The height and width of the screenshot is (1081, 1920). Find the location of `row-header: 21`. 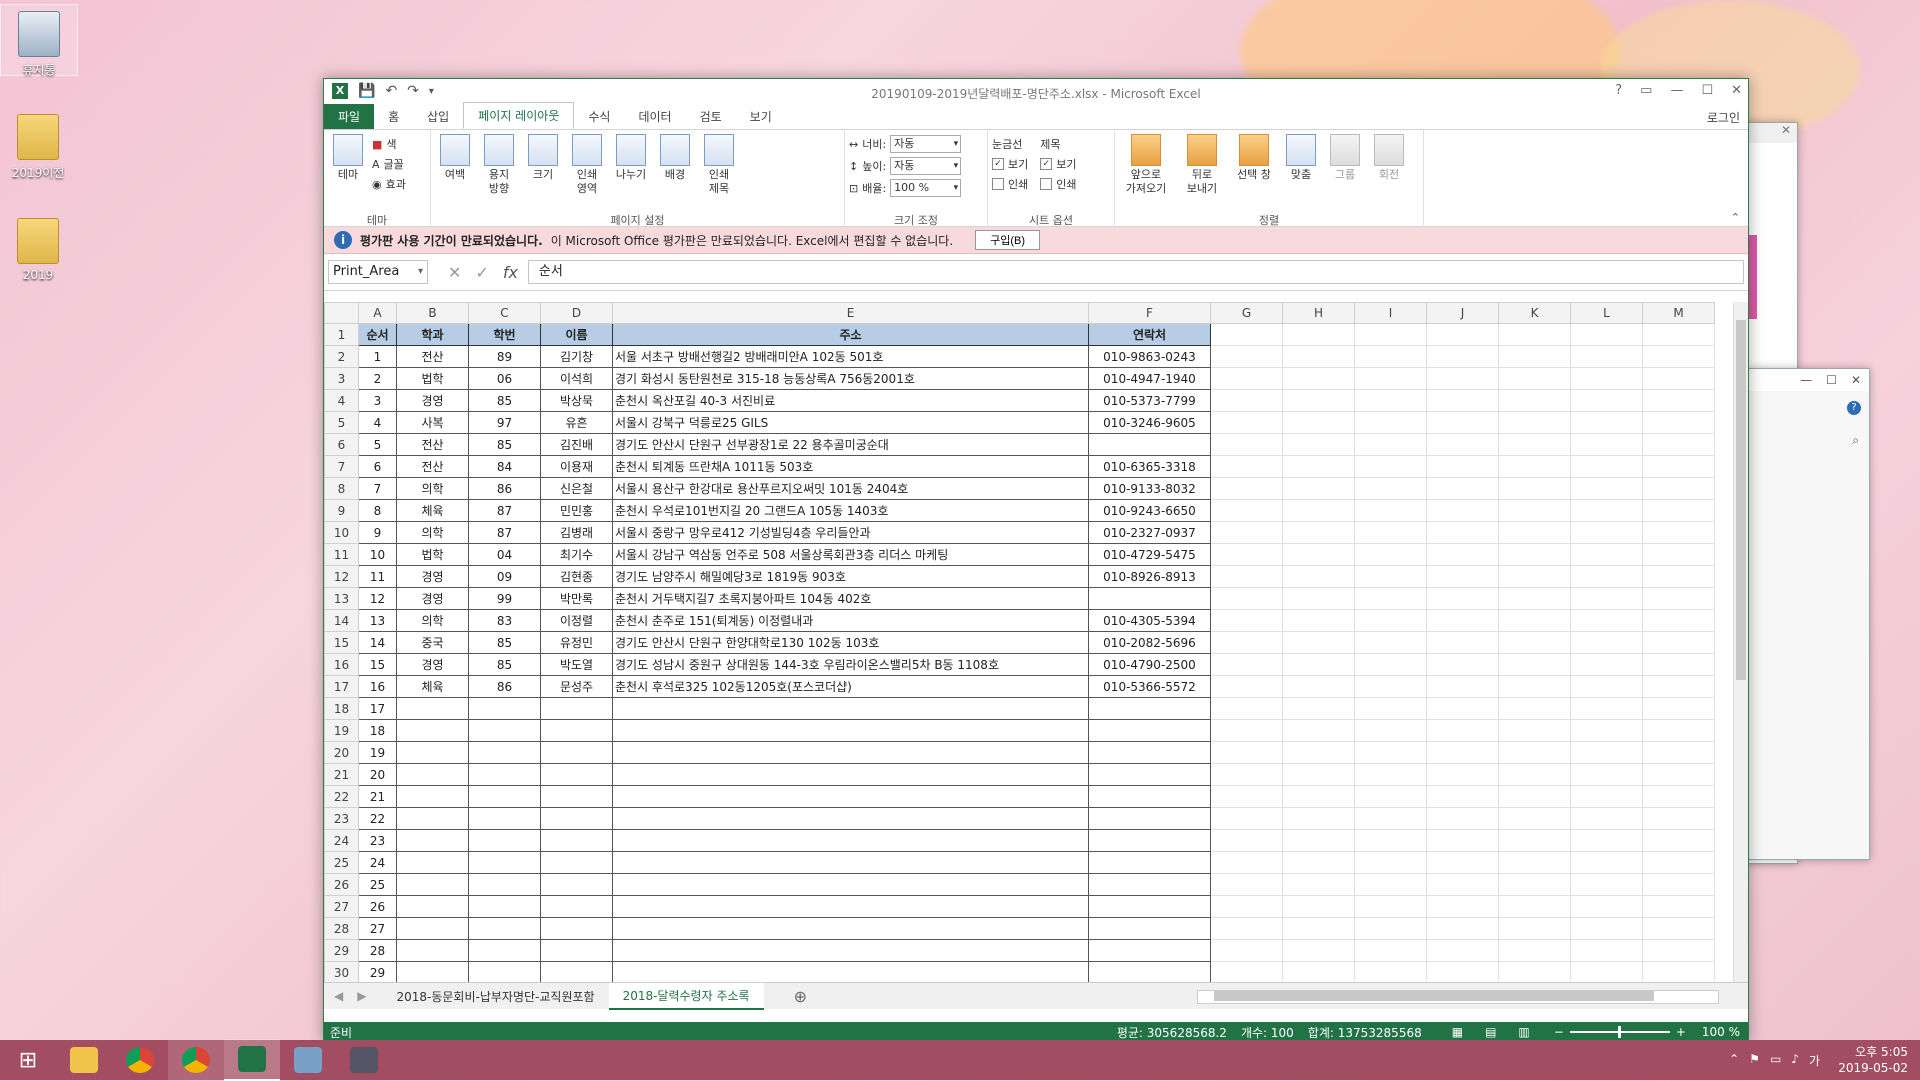

row-header: 21 is located at coordinates (341, 774).